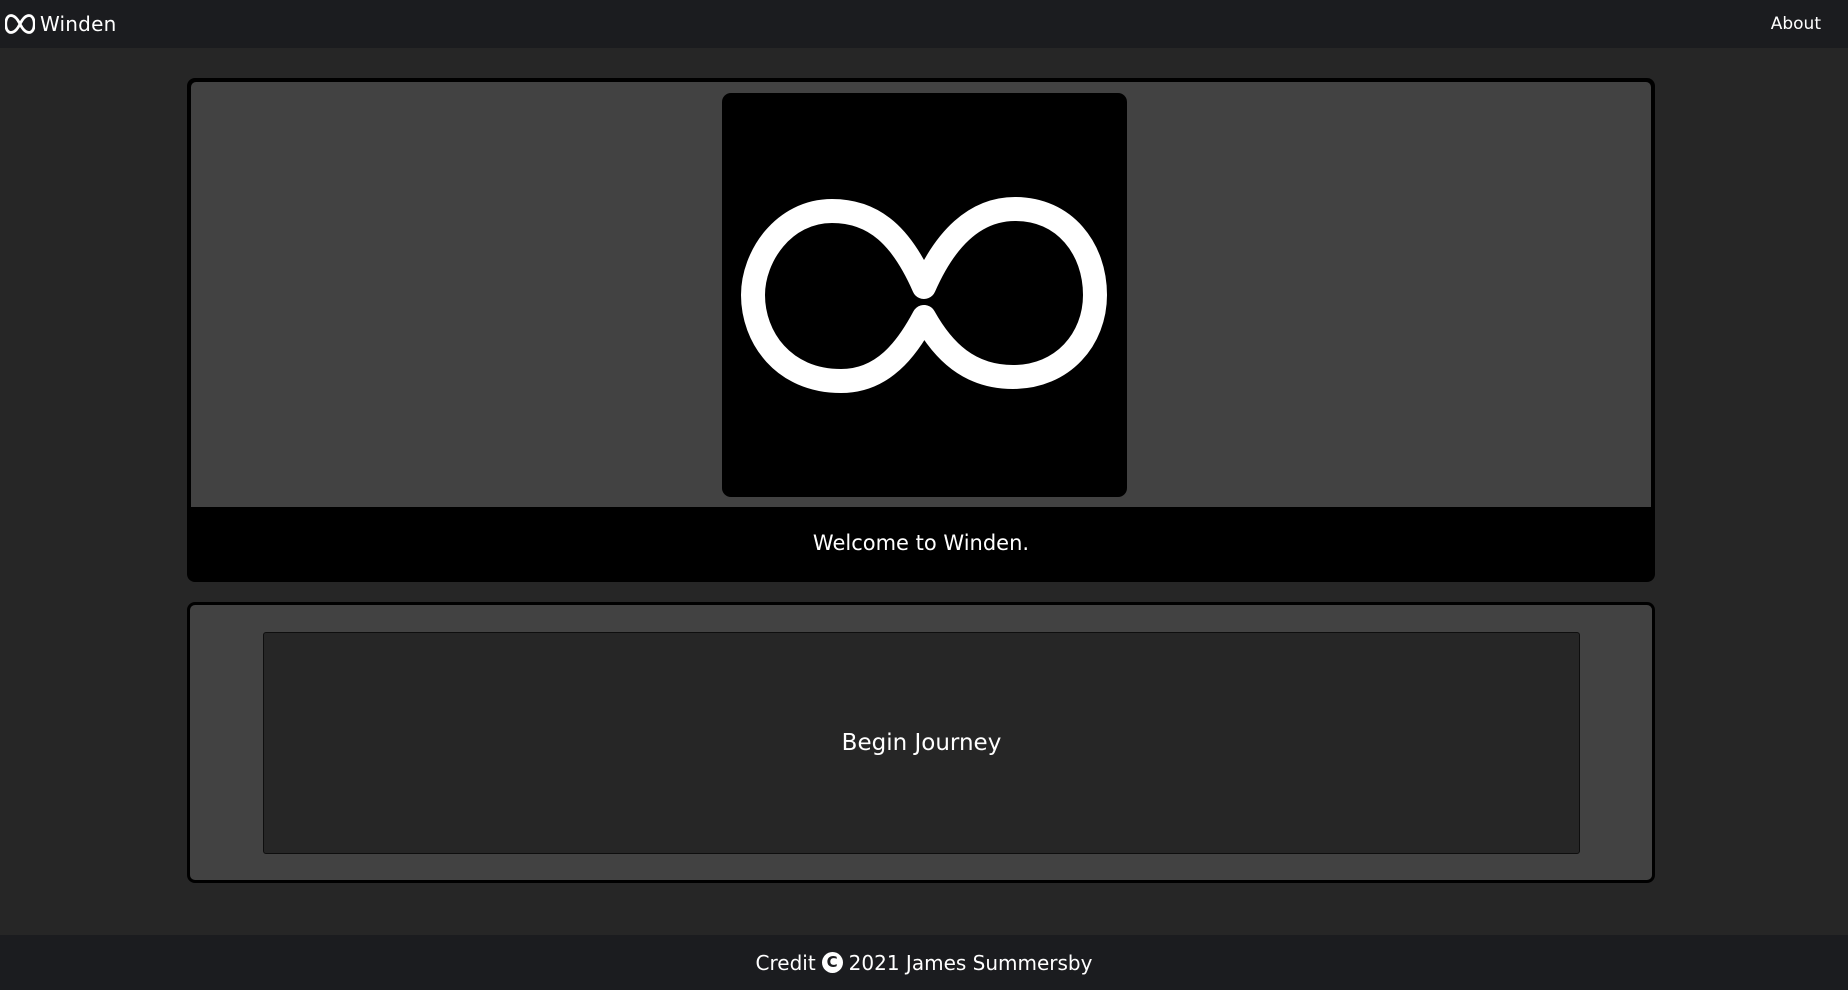  What do you see at coordinates (970, 962) in the screenshot?
I see `copyright-text: 2021 James Summersby` at bounding box center [970, 962].